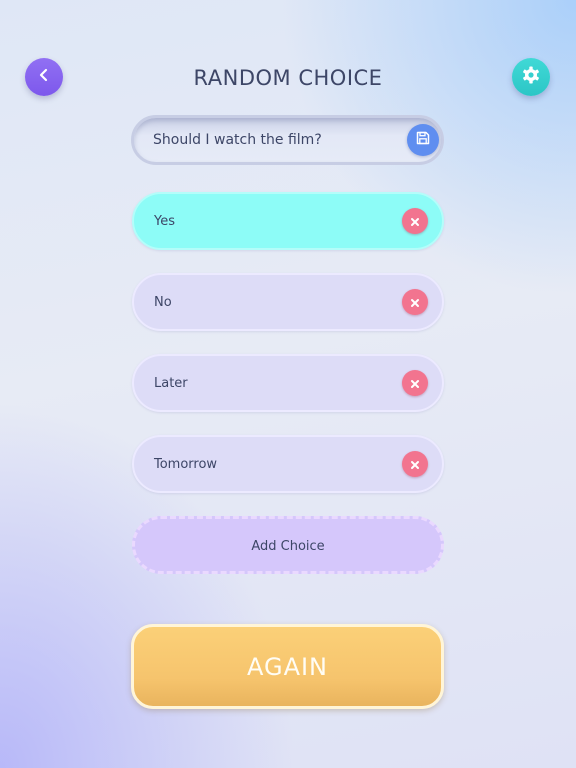 The height and width of the screenshot is (768, 576). What do you see at coordinates (171, 383) in the screenshot?
I see `choice-label: Later` at bounding box center [171, 383].